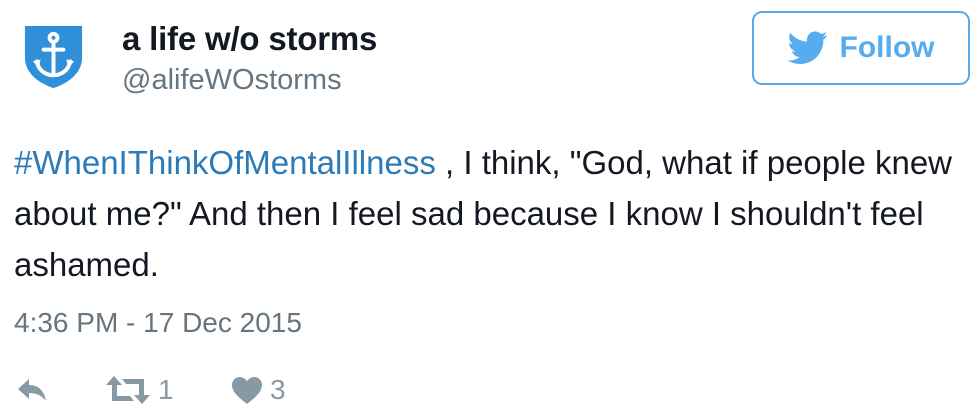 This screenshot has width=980, height=419. I want to click on retweet-button: 1, so click(169, 390).